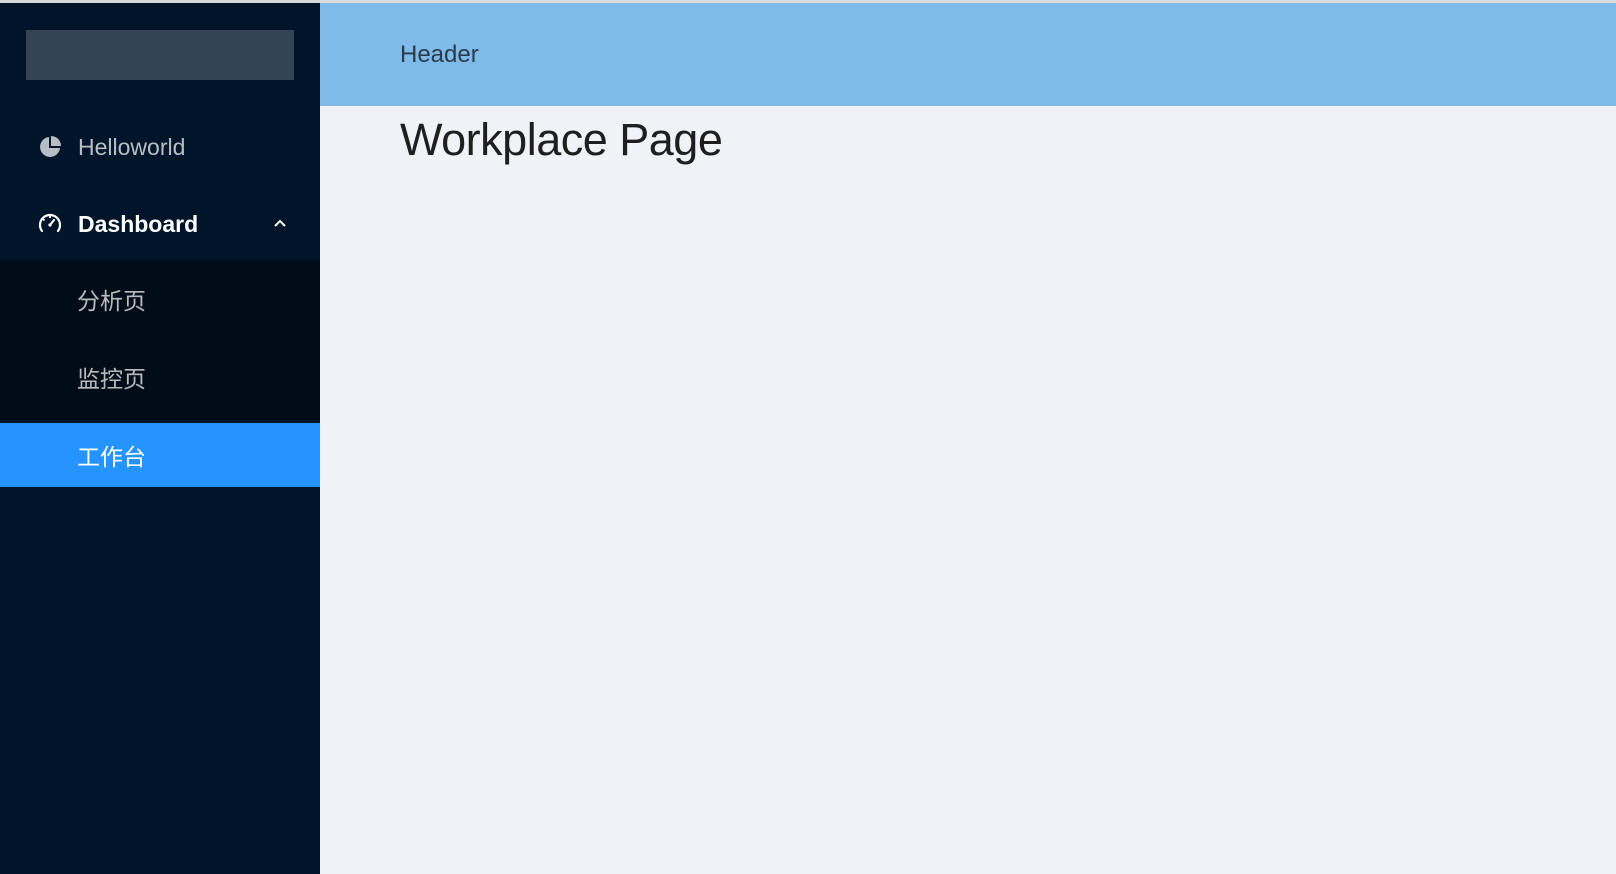 The image size is (1616, 874). What do you see at coordinates (111, 457) in the screenshot?
I see `submenu-item-label: 工作台` at bounding box center [111, 457].